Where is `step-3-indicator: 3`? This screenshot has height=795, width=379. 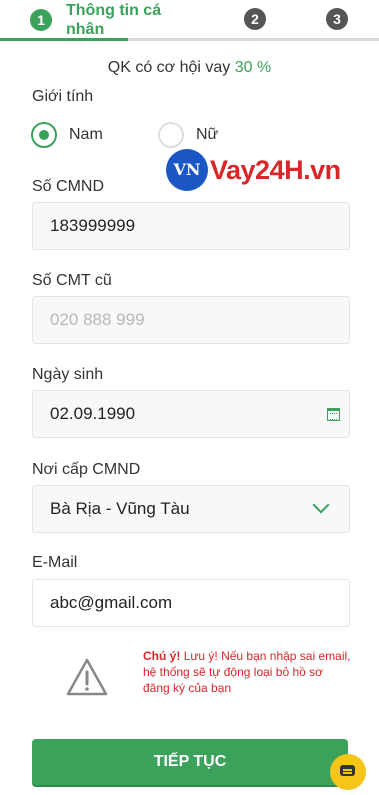 step-3-indicator: 3 is located at coordinates (337, 19).